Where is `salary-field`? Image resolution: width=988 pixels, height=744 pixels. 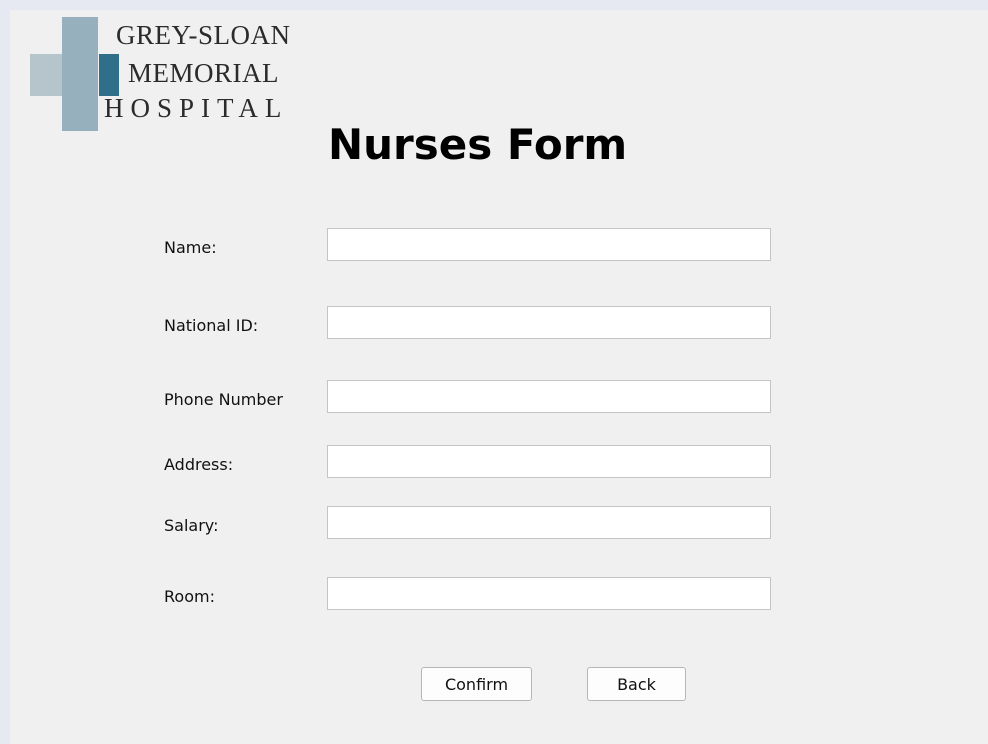
salary-field is located at coordinates (549, 522).